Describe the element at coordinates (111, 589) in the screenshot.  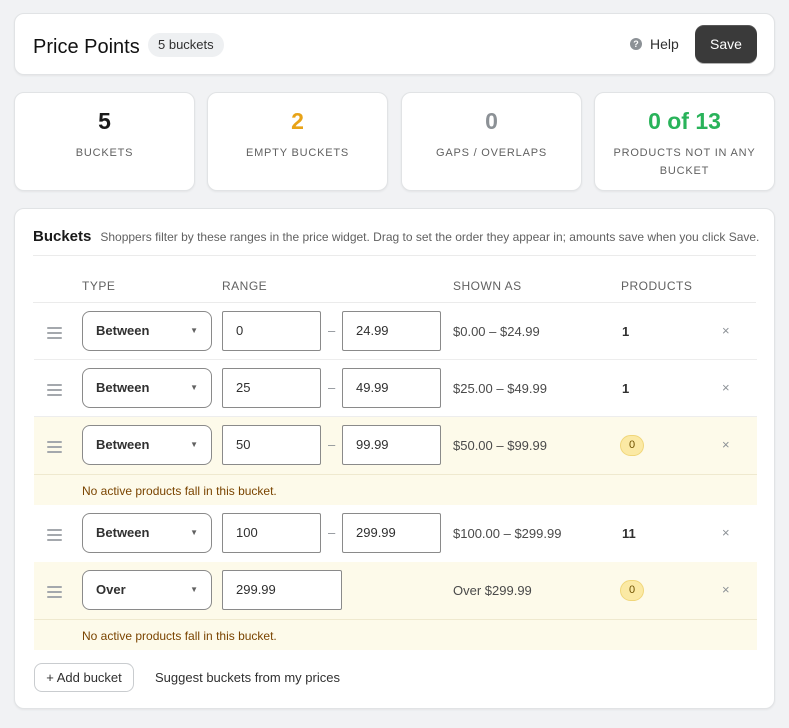
I see `select-value: Over` at that location.